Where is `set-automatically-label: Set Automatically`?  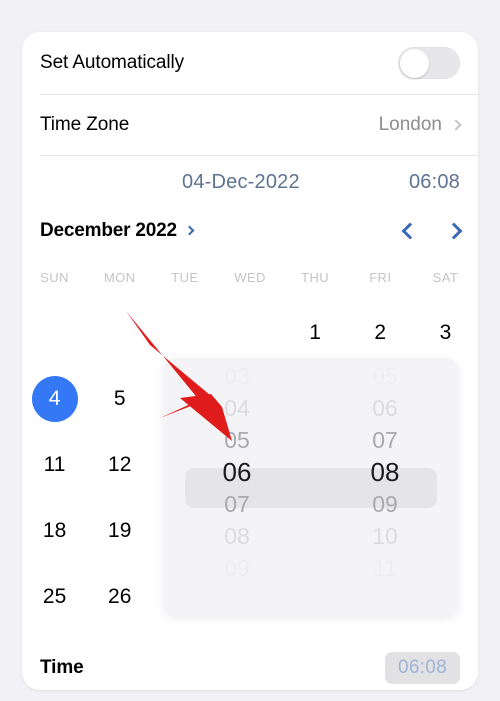 set-automatically-label: Set Automatically is located at coordinates (112, 62).